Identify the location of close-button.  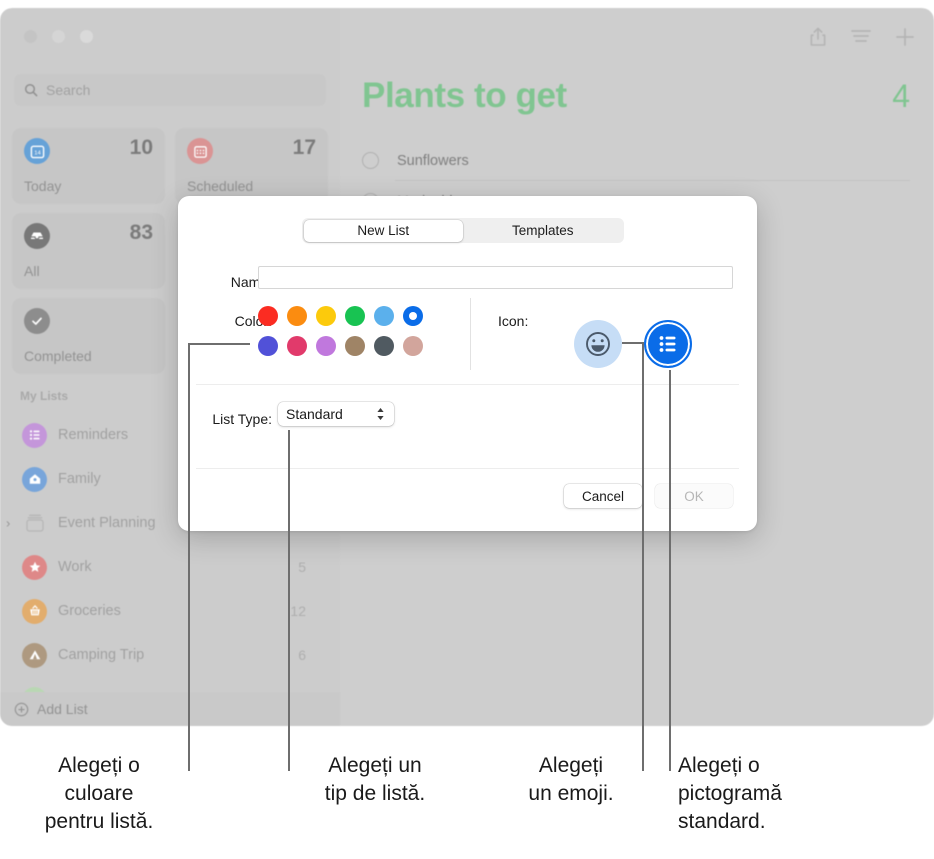
(30, 36).